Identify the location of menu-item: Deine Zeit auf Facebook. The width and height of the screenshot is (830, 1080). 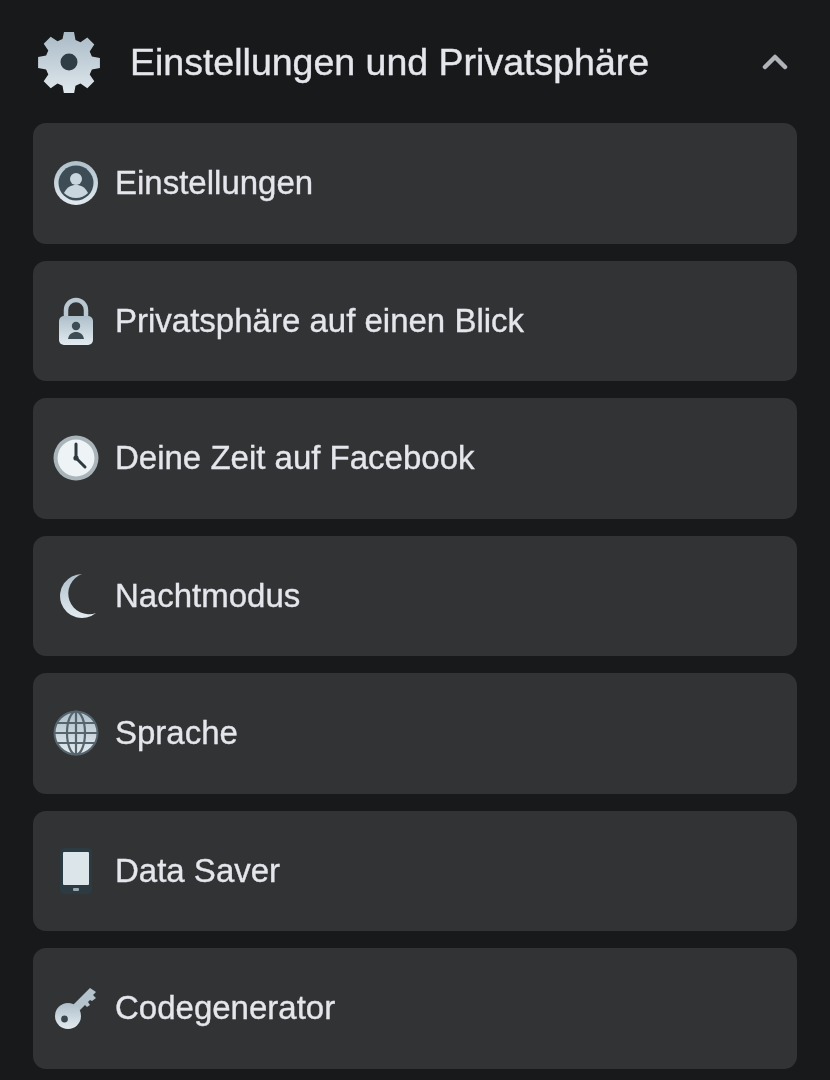
(415, 458).